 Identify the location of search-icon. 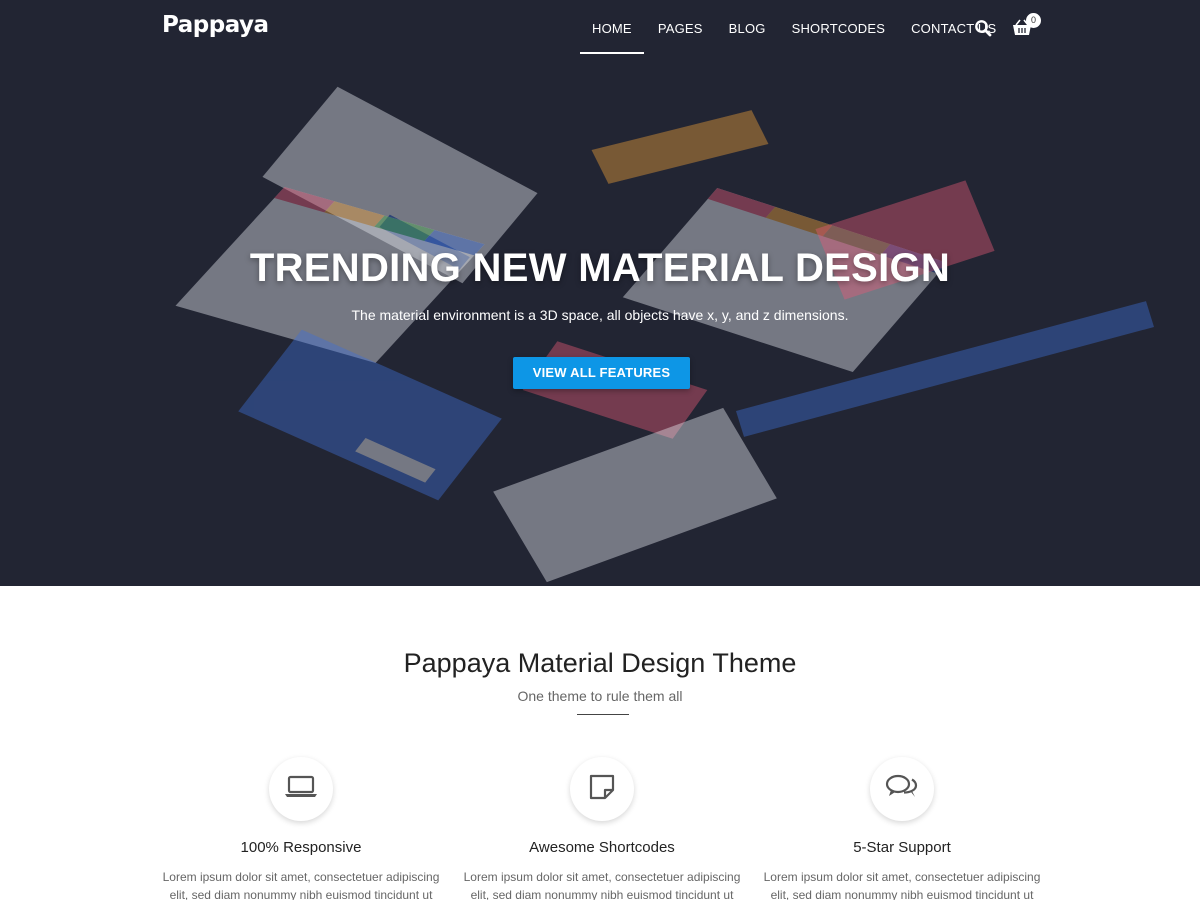
(984, 29).